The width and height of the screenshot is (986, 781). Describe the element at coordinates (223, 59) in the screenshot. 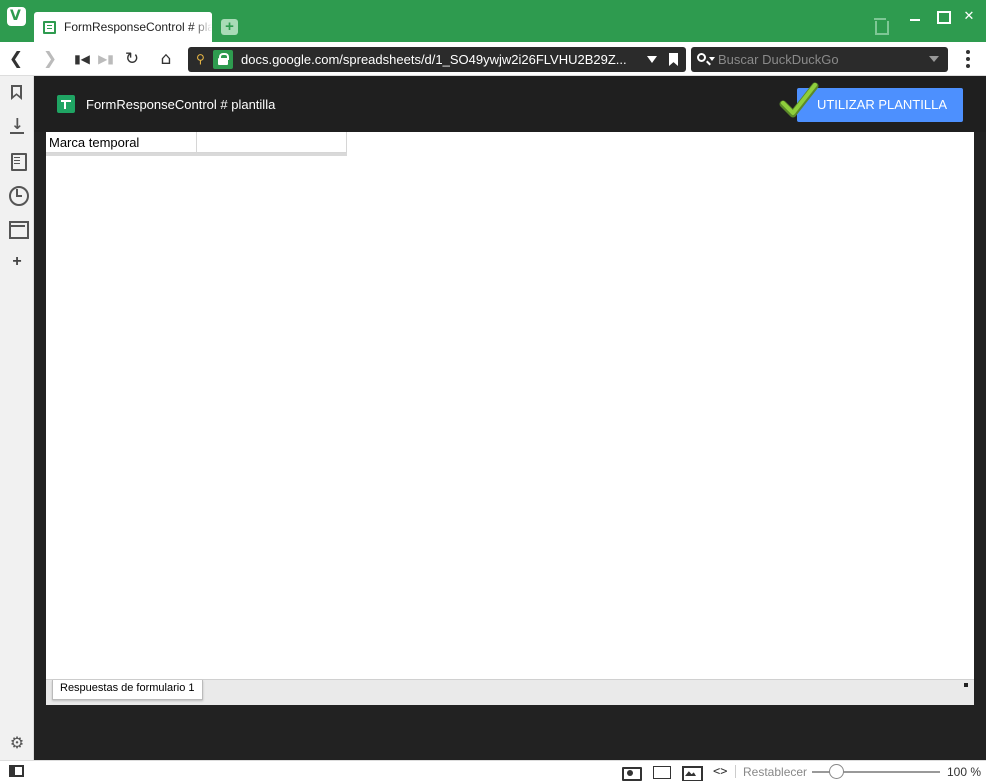

I see `lock-icon` at that location.